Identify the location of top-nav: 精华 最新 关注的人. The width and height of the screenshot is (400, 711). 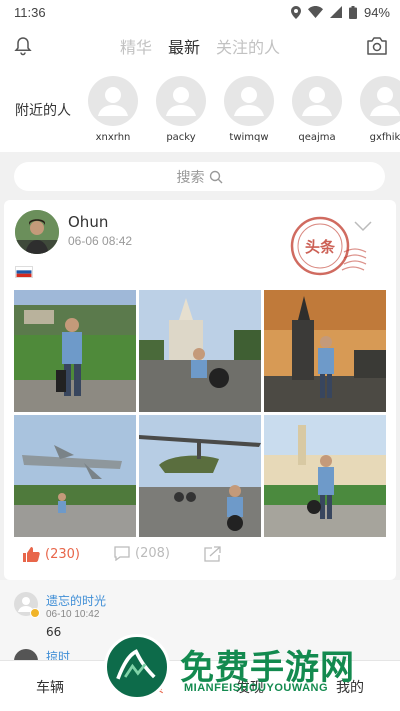
(200, 46).